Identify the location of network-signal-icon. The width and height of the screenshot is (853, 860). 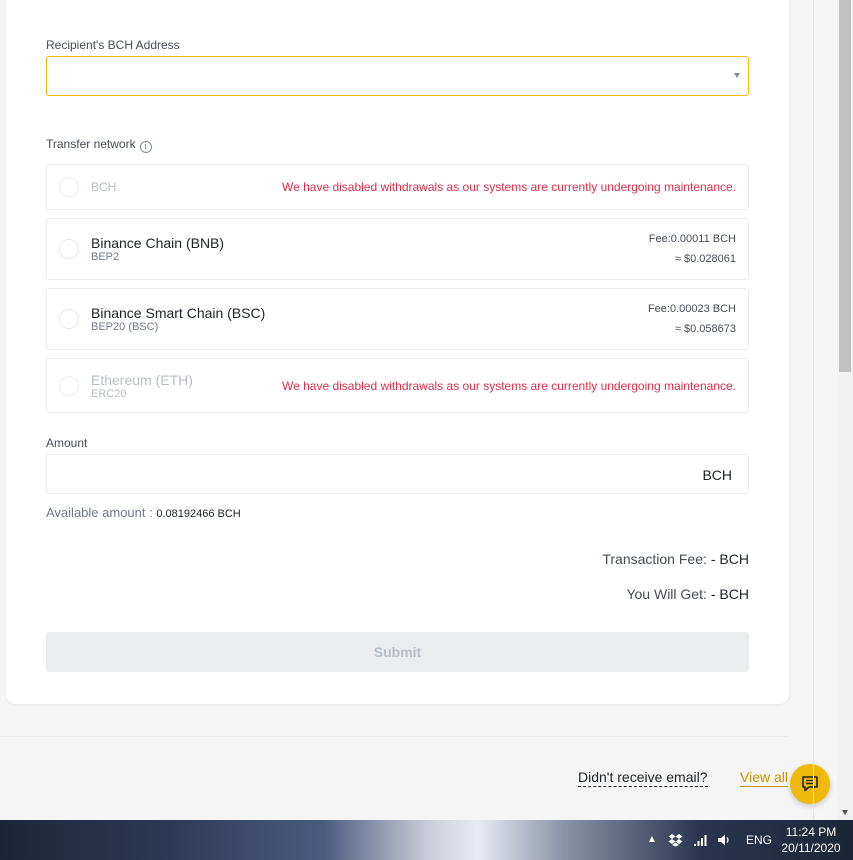
(700, 840).